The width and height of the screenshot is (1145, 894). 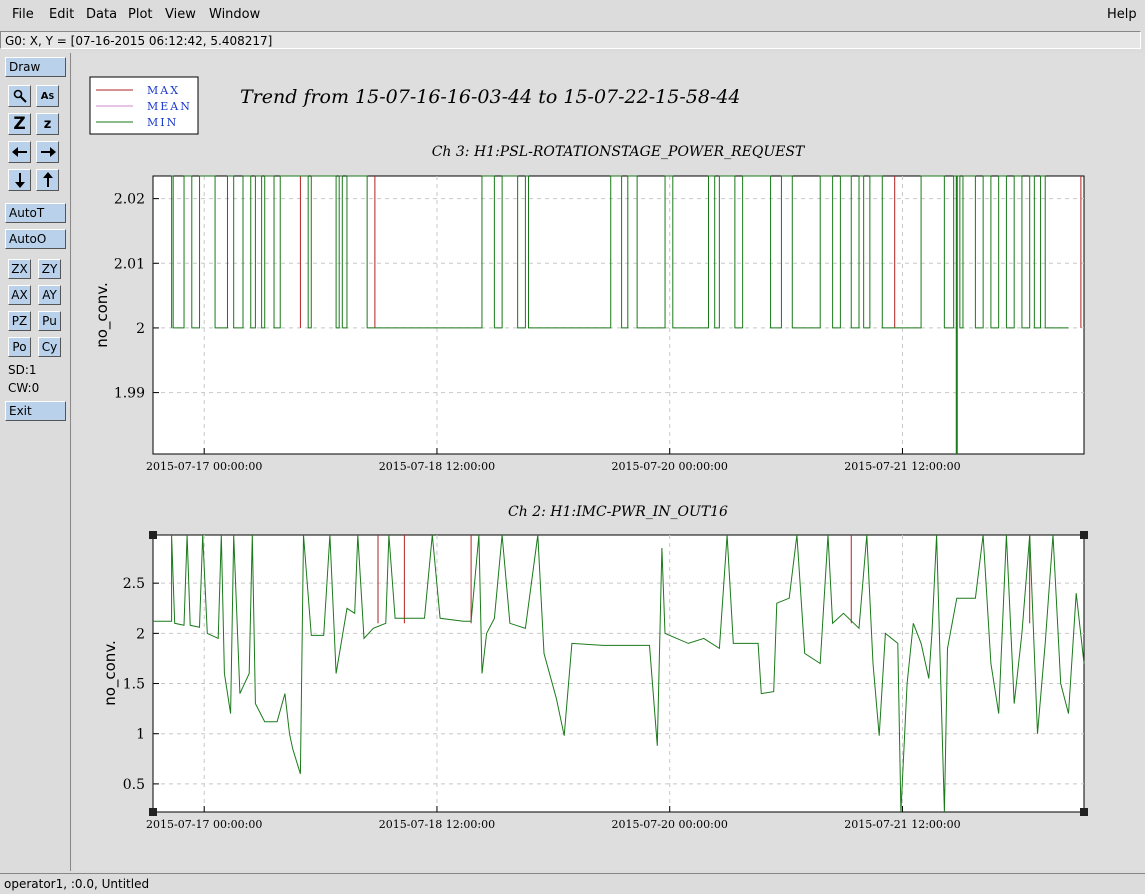 I want to click on selection-handle-tl, so click(x=153, y=535).